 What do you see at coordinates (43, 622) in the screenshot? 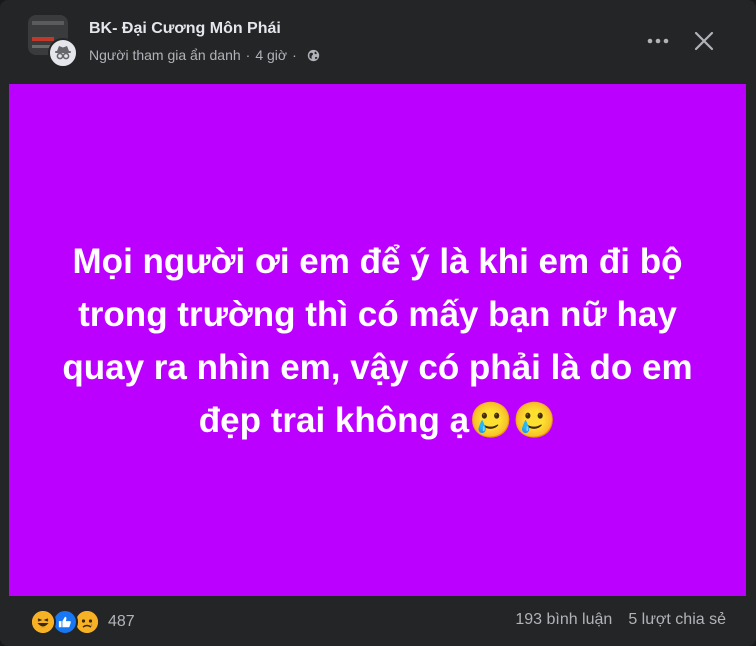
I see `haha-icon` at bounding box center [43, 622].